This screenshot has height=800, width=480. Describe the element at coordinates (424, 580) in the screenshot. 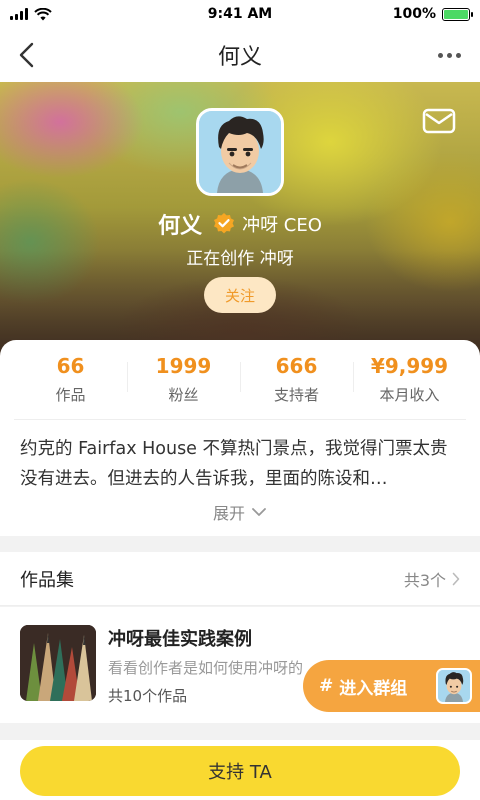

I see `collections-count: 共3个` at that location.